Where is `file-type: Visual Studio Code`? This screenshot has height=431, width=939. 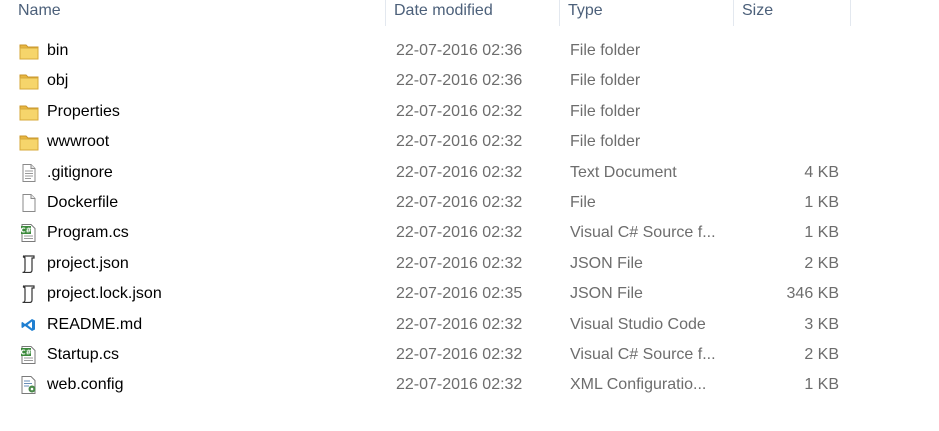 file-type: Visual Studio Code is located at coordinates (638, 324).